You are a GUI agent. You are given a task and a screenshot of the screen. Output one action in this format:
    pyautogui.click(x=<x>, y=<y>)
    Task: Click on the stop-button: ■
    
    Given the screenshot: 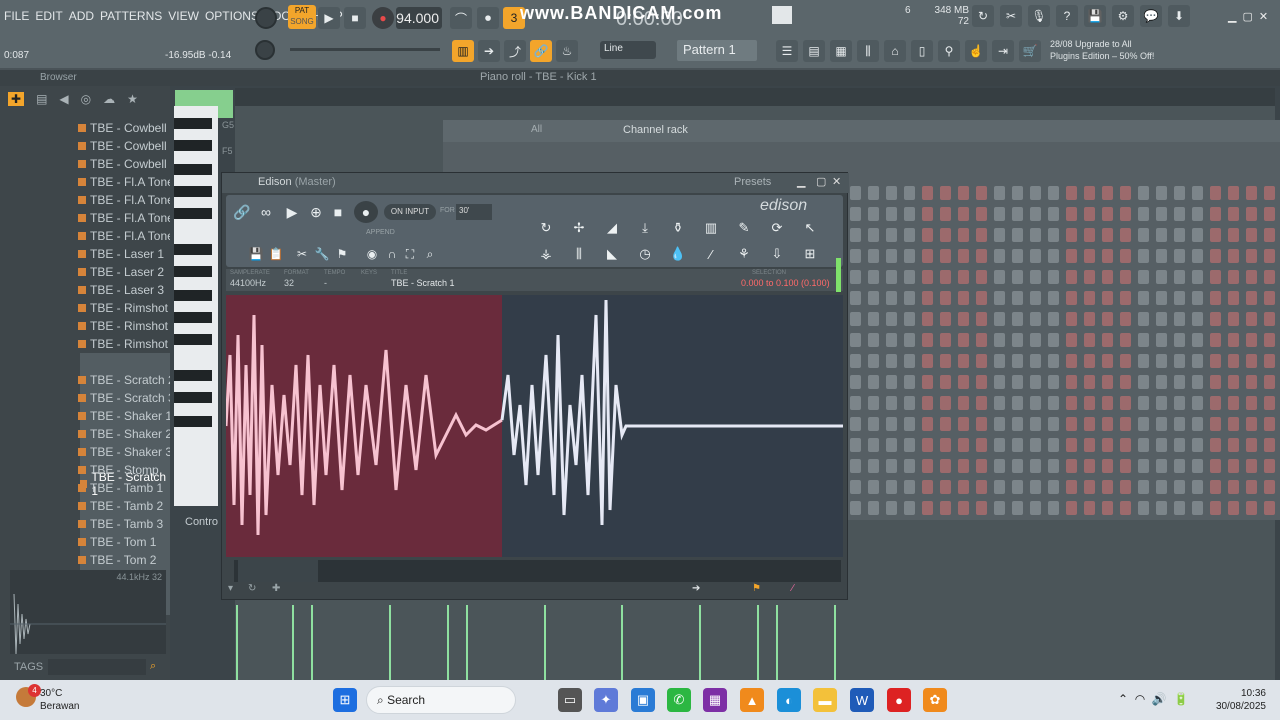 What is the action you would take?
    pyautogui.click(x=355, y=18)
    